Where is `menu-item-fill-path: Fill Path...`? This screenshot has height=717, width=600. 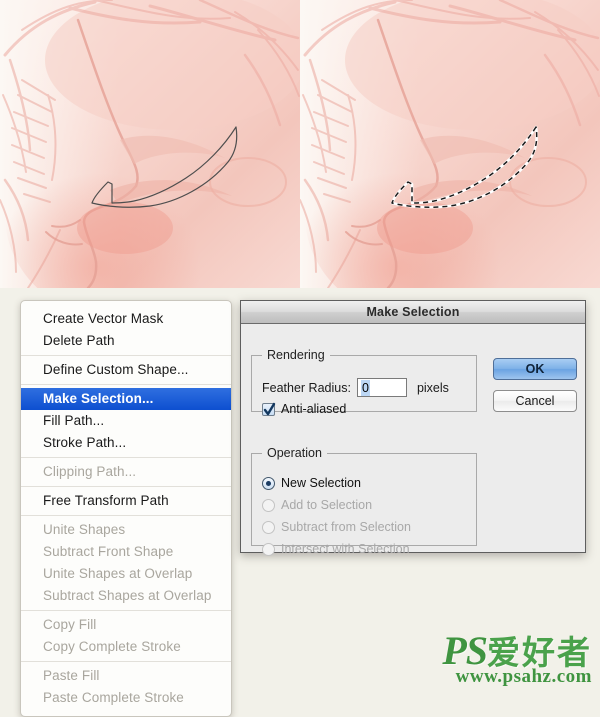 menu-item-fill-path: Fill Path... is located at coordinates (126, 421).